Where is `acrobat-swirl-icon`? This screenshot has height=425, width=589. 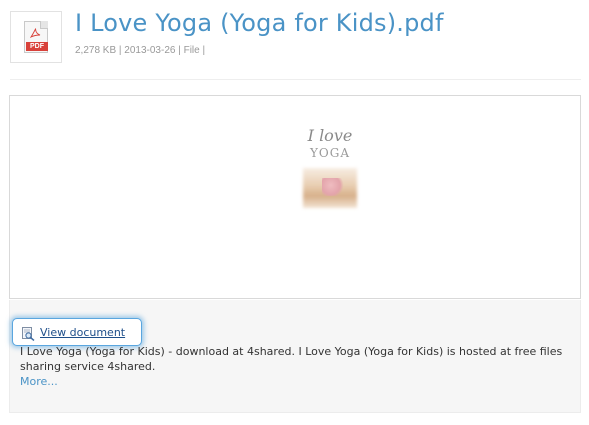 acrobat-swirl-icon is located at coordinates (35, 33).